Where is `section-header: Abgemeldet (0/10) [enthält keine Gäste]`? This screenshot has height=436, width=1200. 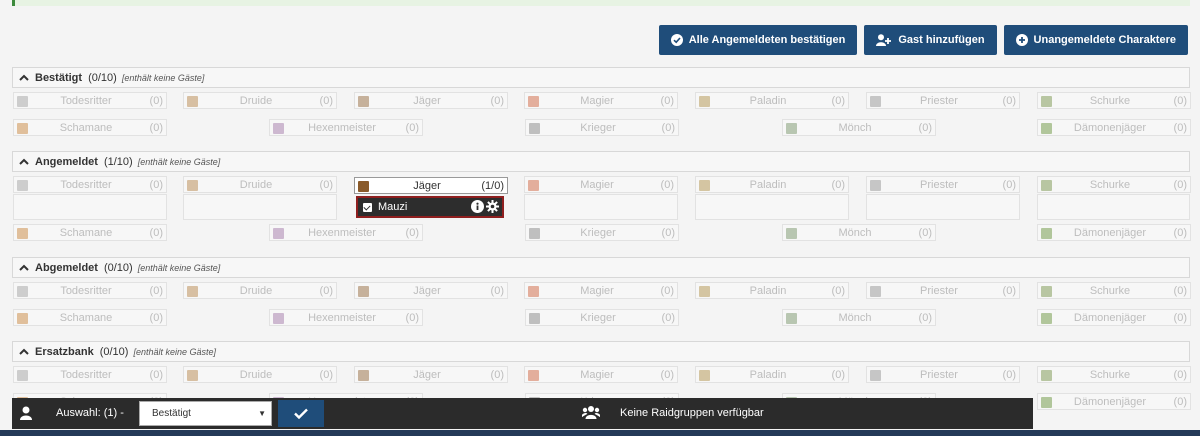 section-header: Abgemeldet (0/10) [enthält keine Gäste] is located at coordinates (601, 267).